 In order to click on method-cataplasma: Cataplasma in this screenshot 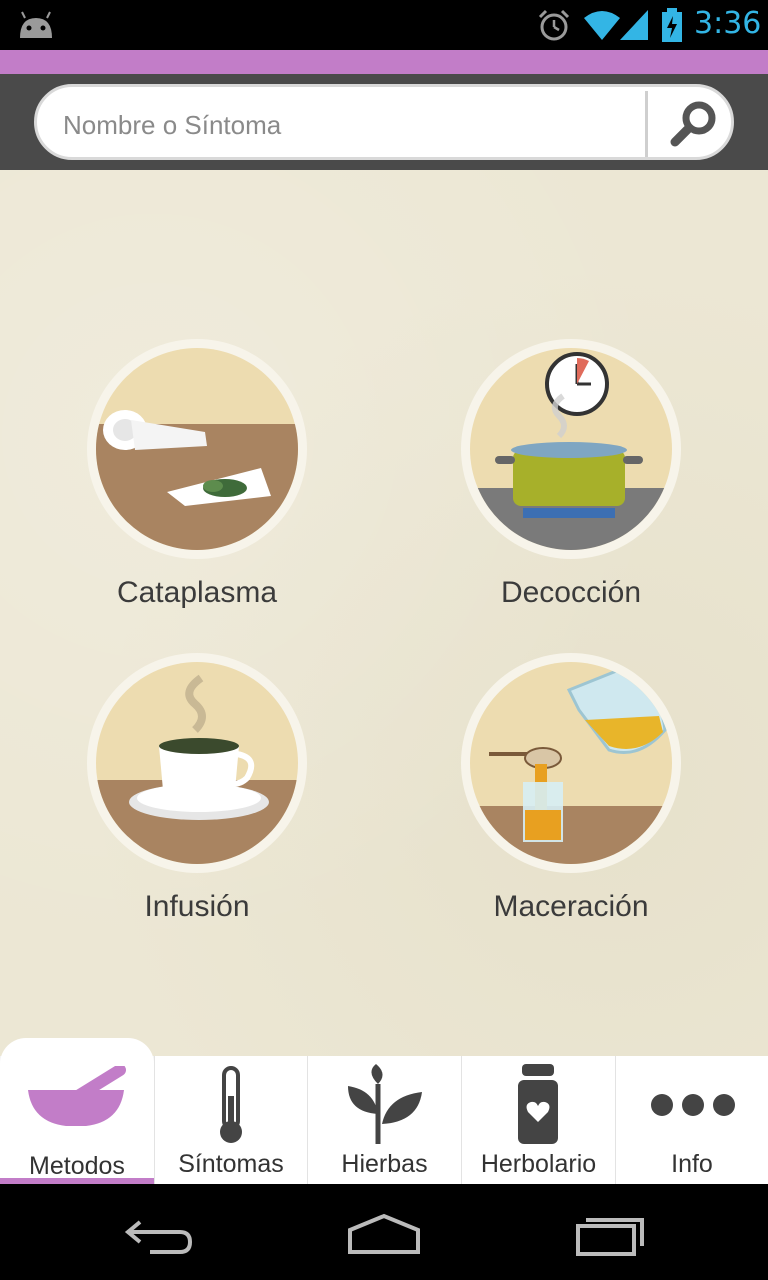, I will do `click(197, 481)`.